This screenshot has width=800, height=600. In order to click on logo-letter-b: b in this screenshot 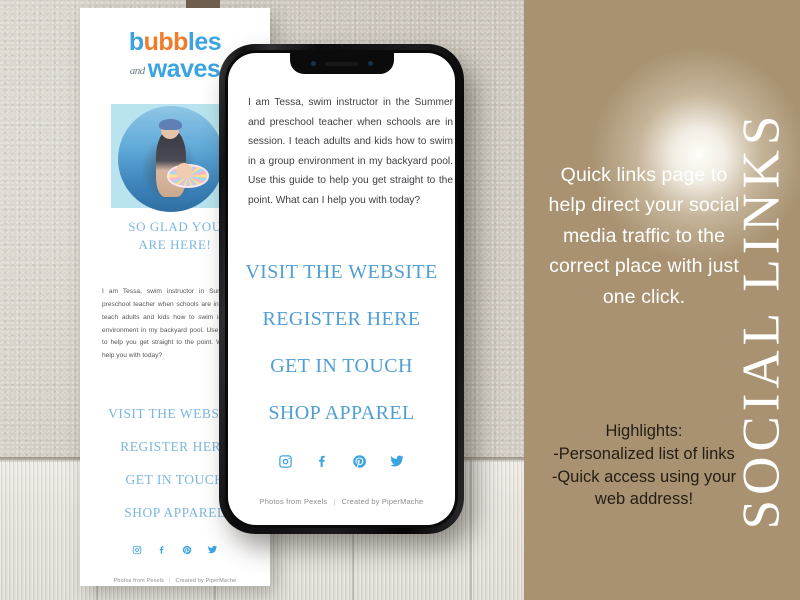, I will do `click(136, 42)`.